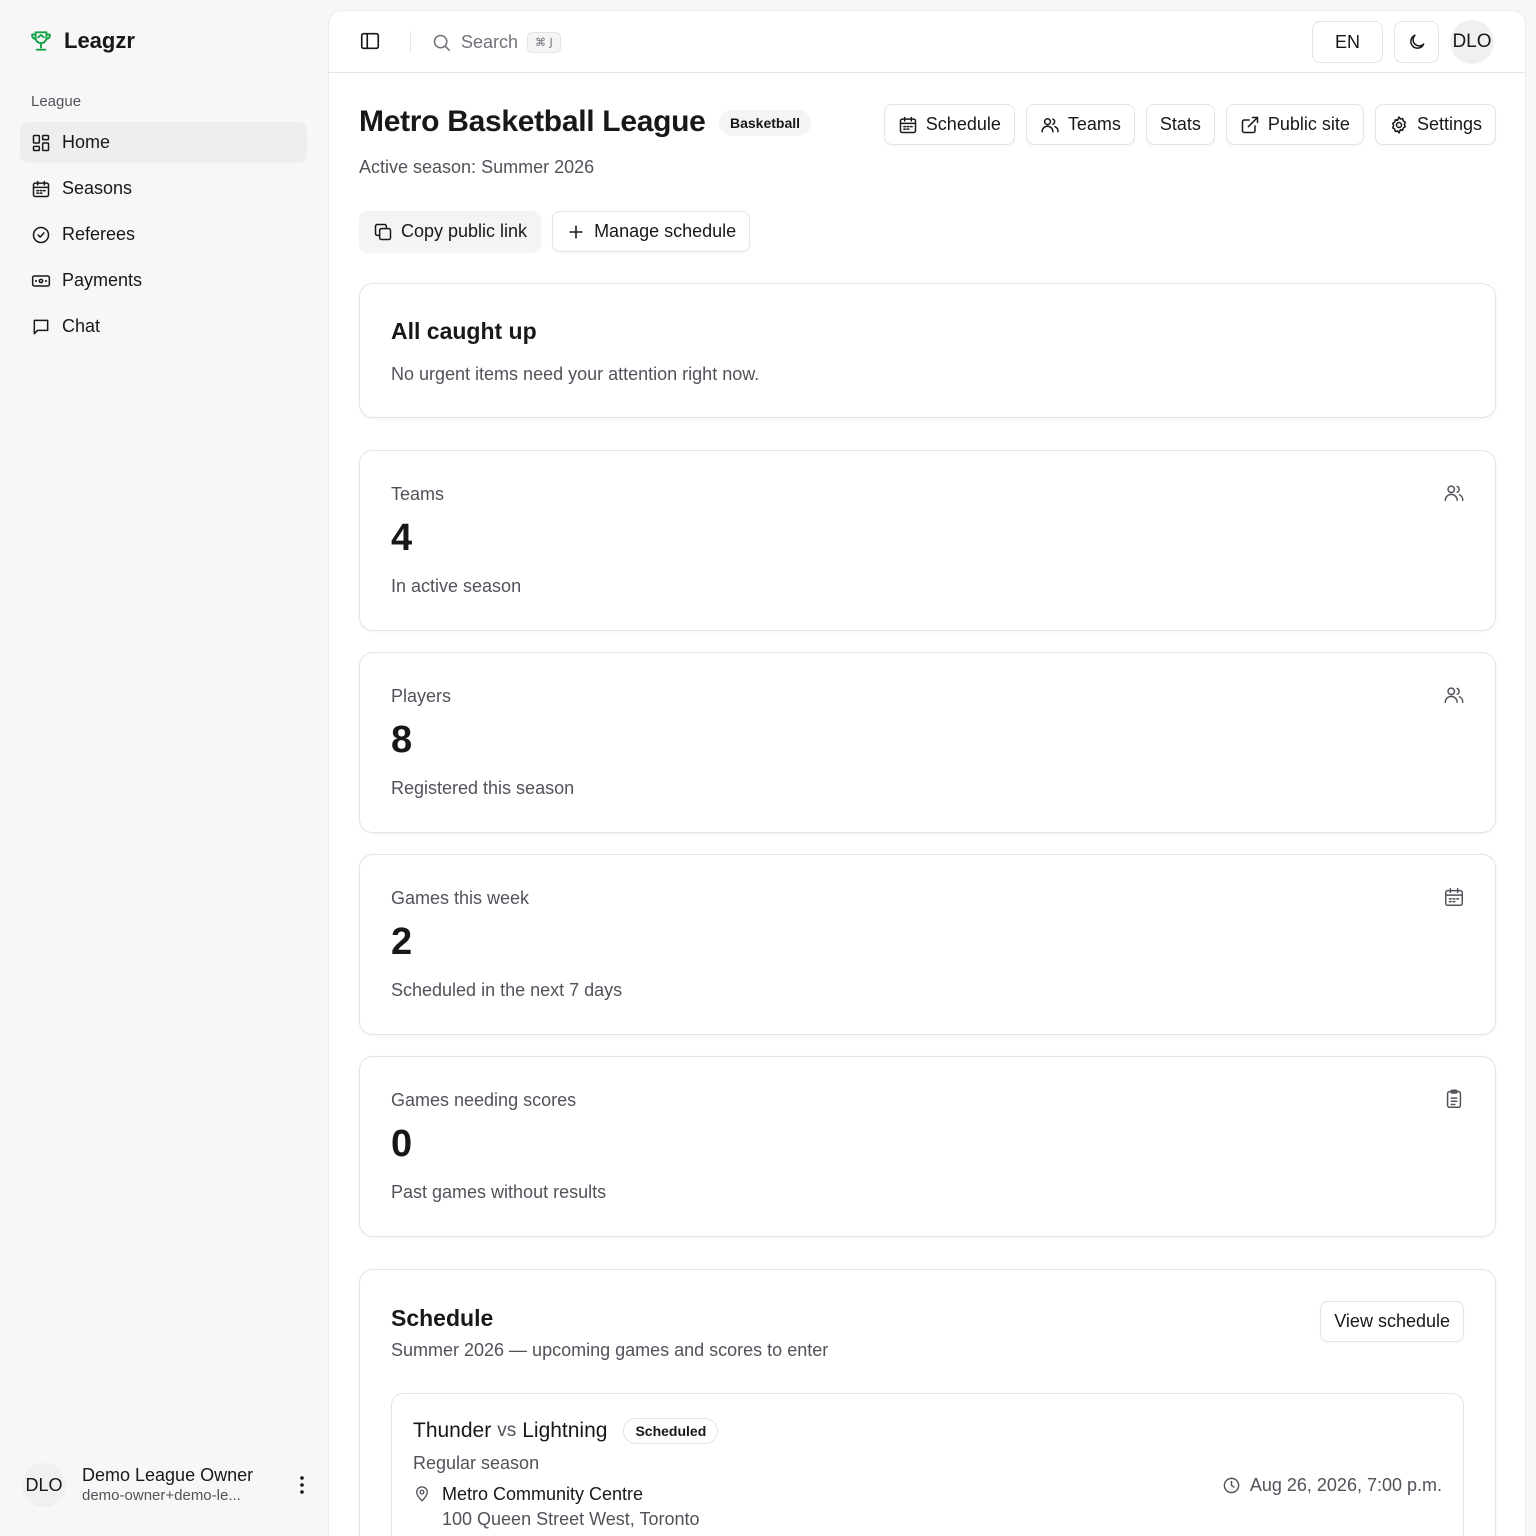 The width and height of the screenshot is (1536, 1536). Describe the element at coordinates (490, 41) in the screenshot. I see `search-label: Search` at that location.